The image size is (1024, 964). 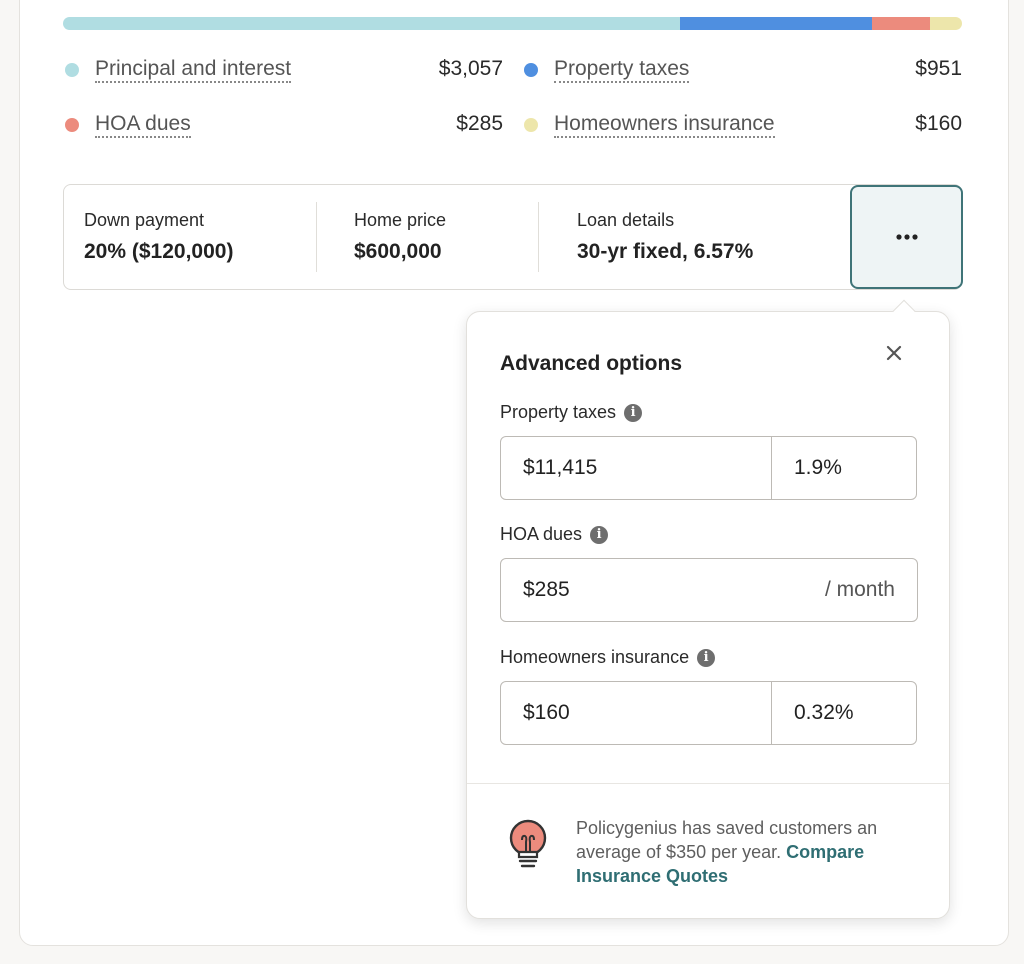 I want to click on property-taxes-input-group, so click(x=708, y=468).